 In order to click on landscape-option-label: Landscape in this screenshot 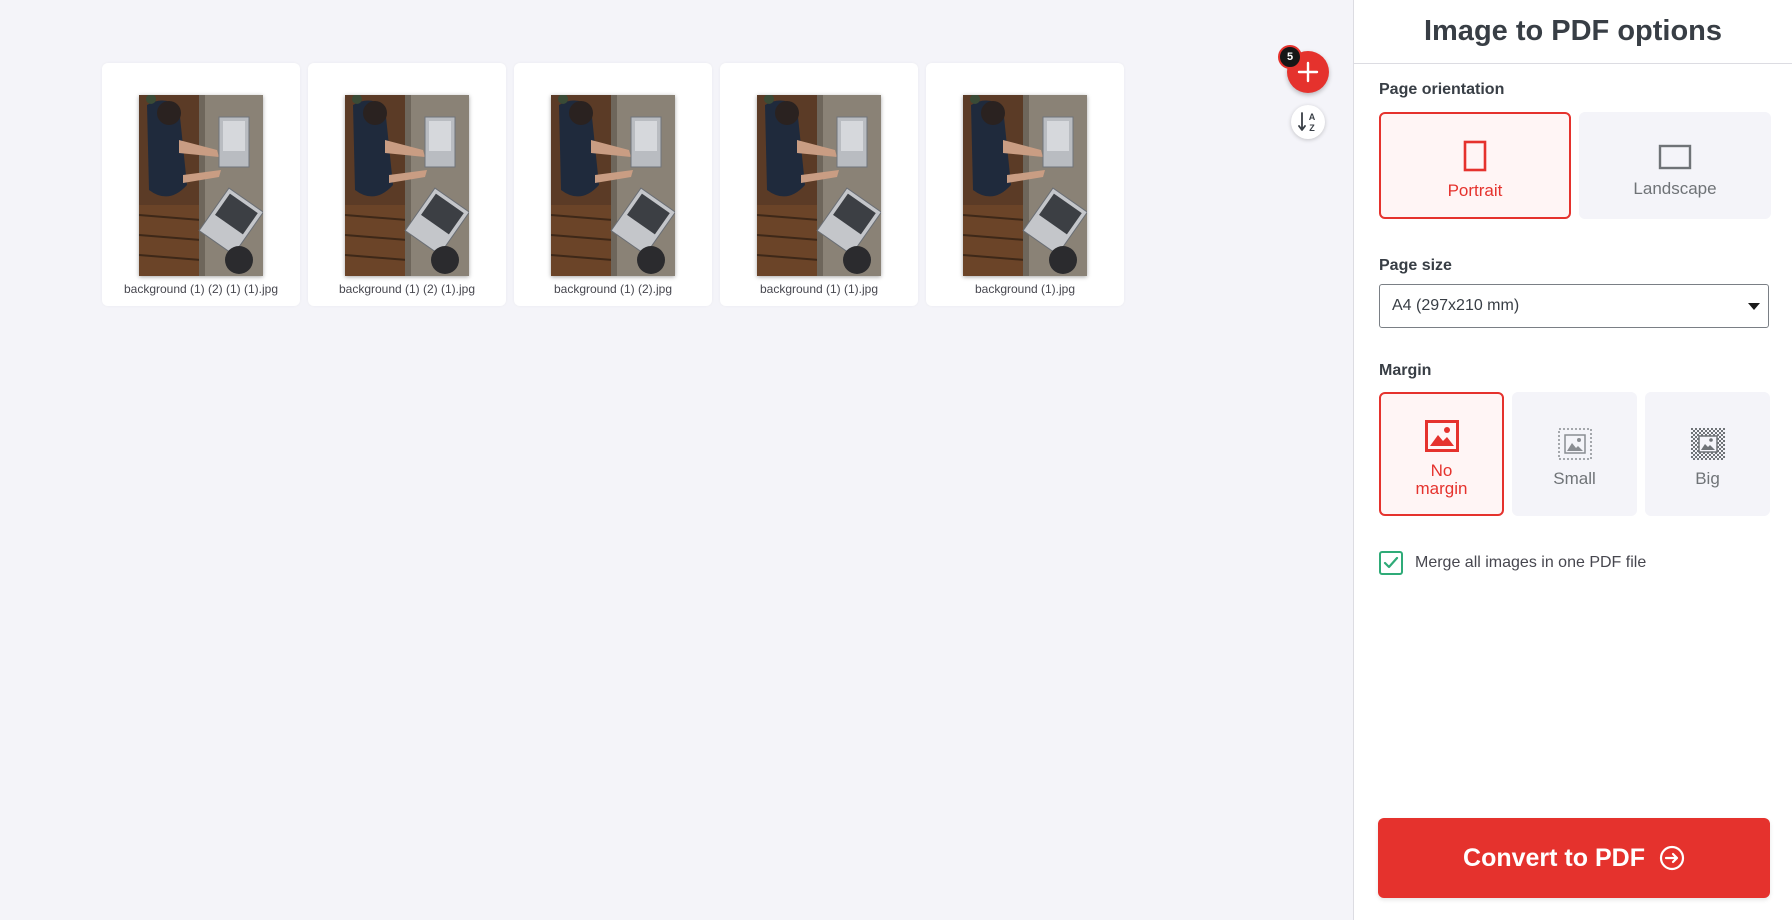, I will do `click(1675, 188)`.